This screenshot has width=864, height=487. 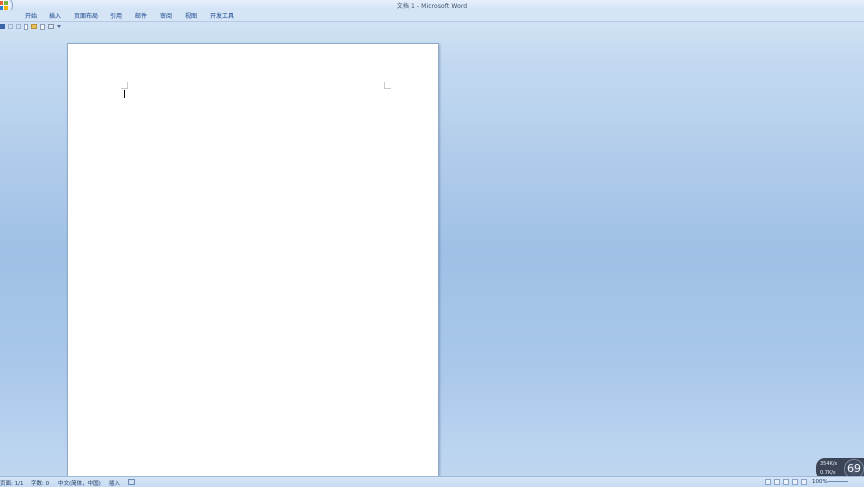 What do you see at coordinates (166, 15) in the screenshot?
I see `tab-review: 审阅` at bounding box center [166, 15].